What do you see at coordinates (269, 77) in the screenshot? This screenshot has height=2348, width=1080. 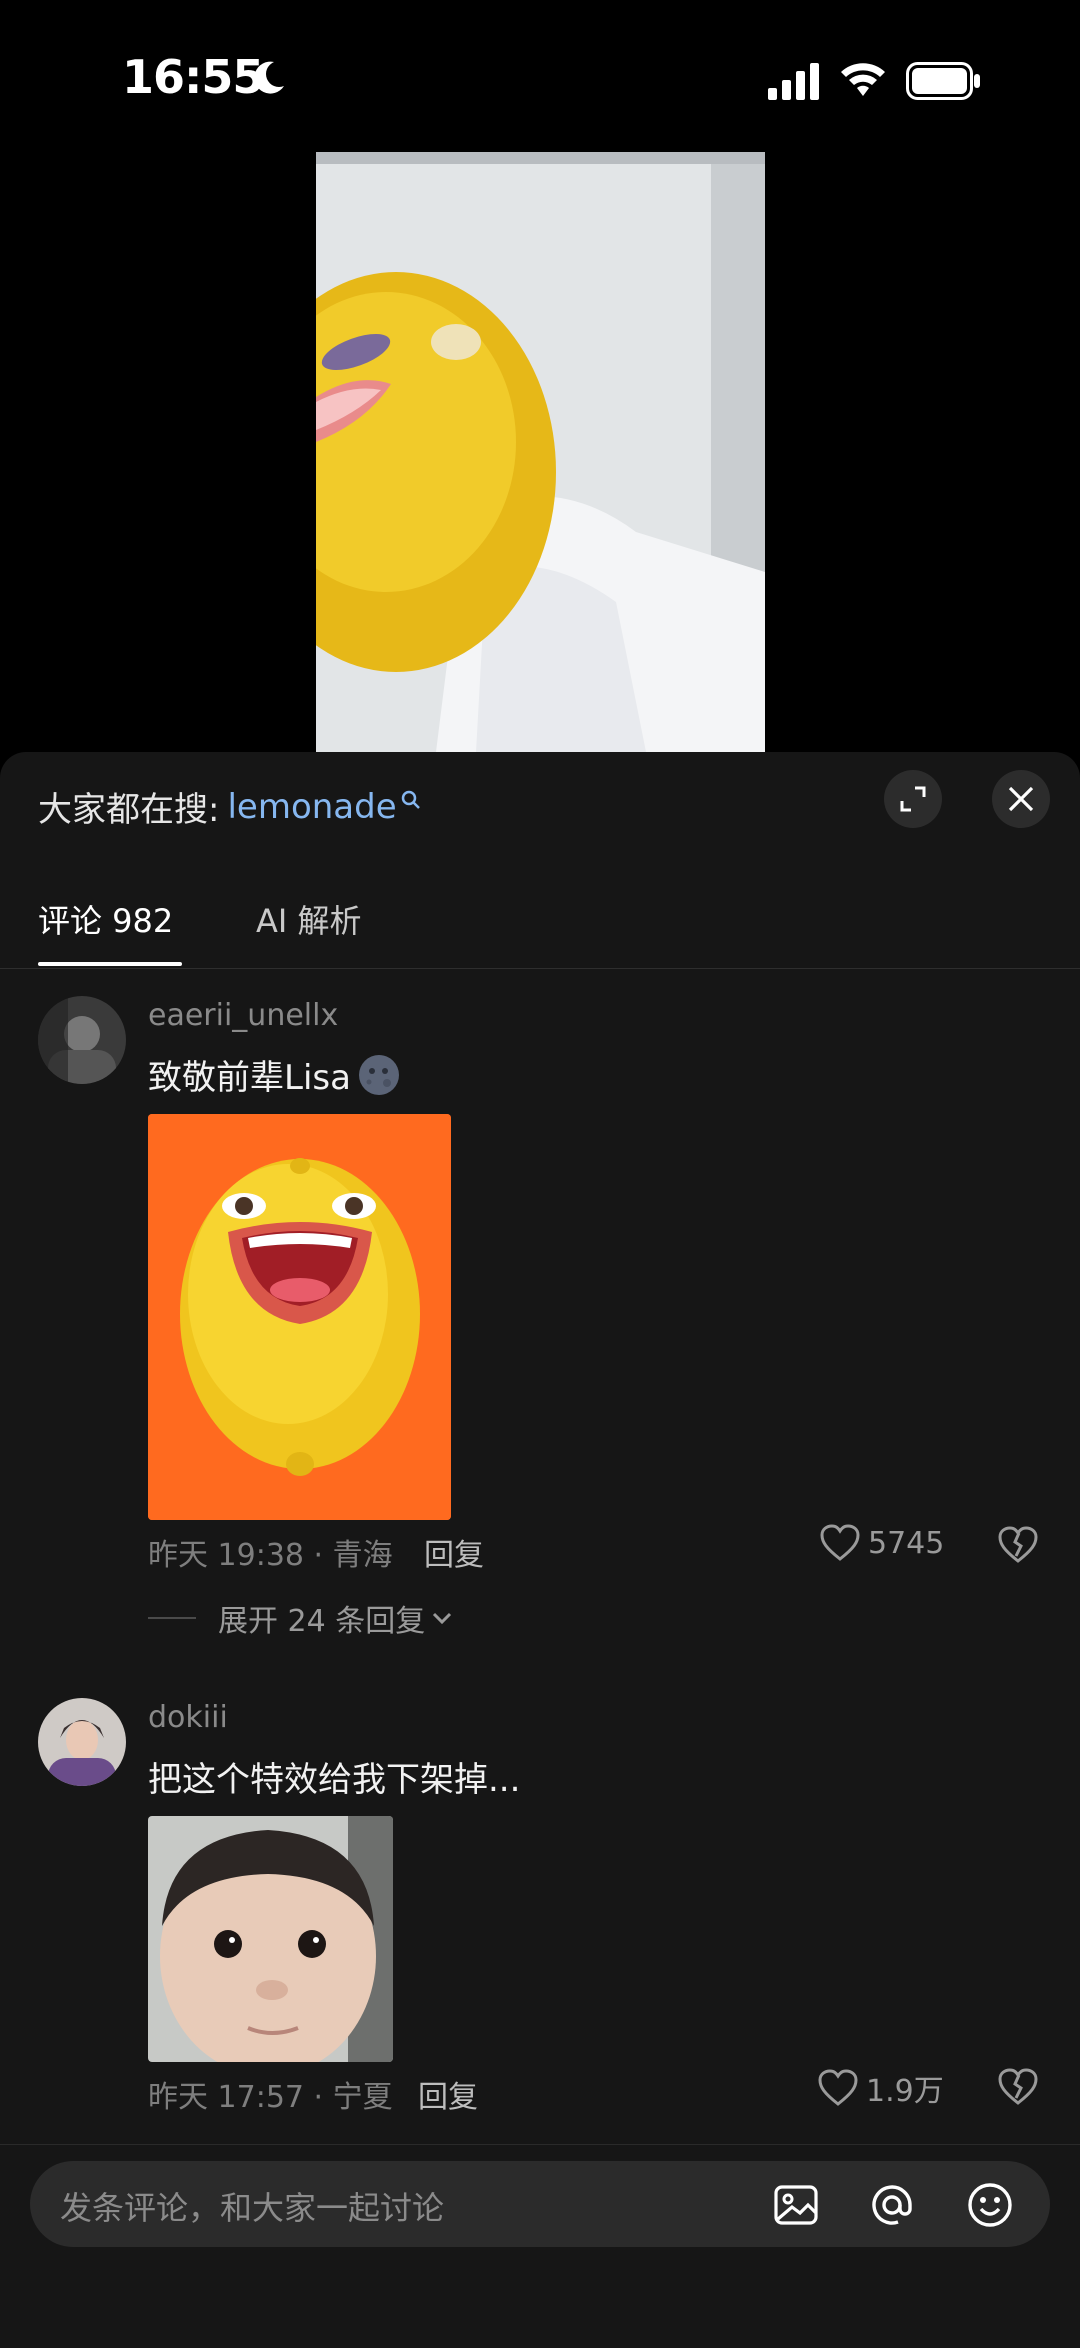 I see `moon-icon` at bounding box center [269, 77].